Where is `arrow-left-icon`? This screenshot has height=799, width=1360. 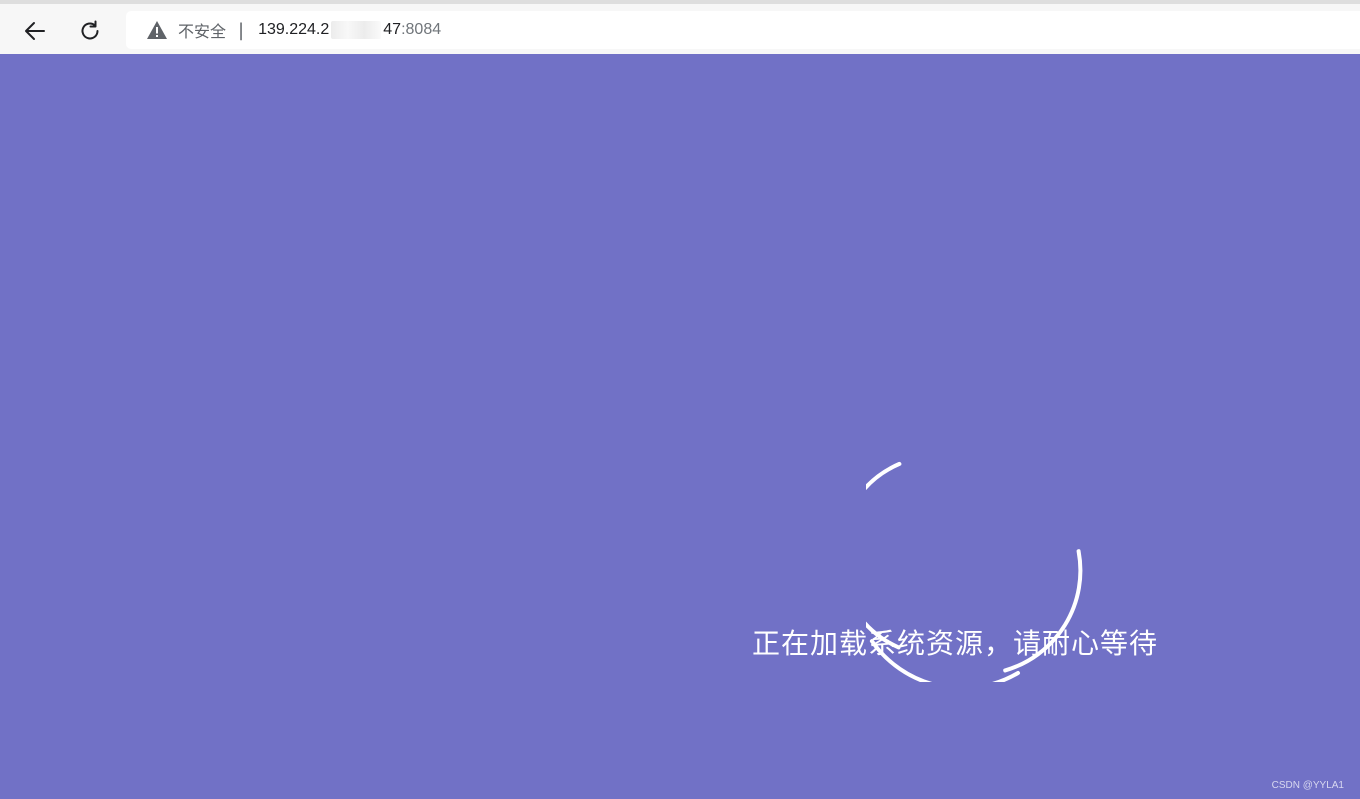
arrow-left-icon is located at coordinates (35, 31).